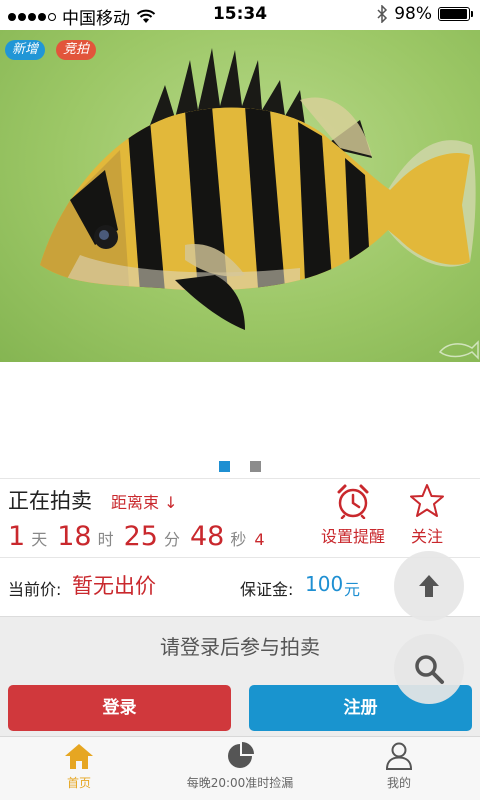  What do you see at coordinates (458, 350) in the screenshot?
I see `watermark-fish-icon` at bounding box center [458, 350].